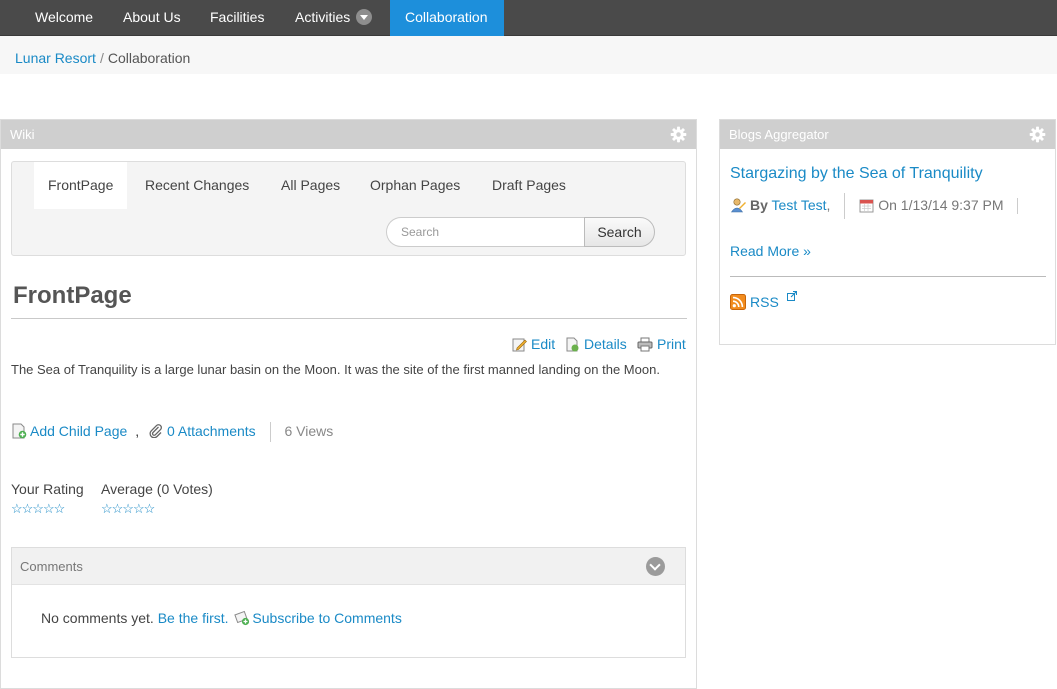  I want to click on breadcrumb-link-lunar-resort: Lunar Resort, so click(55, 58).